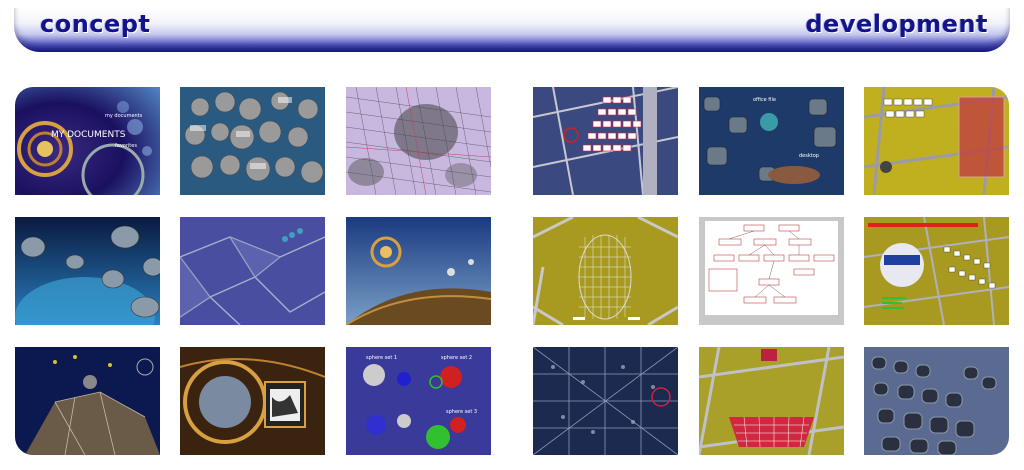  I want to click on development-thumbnail-2: office file desktop, so click(771, 141).